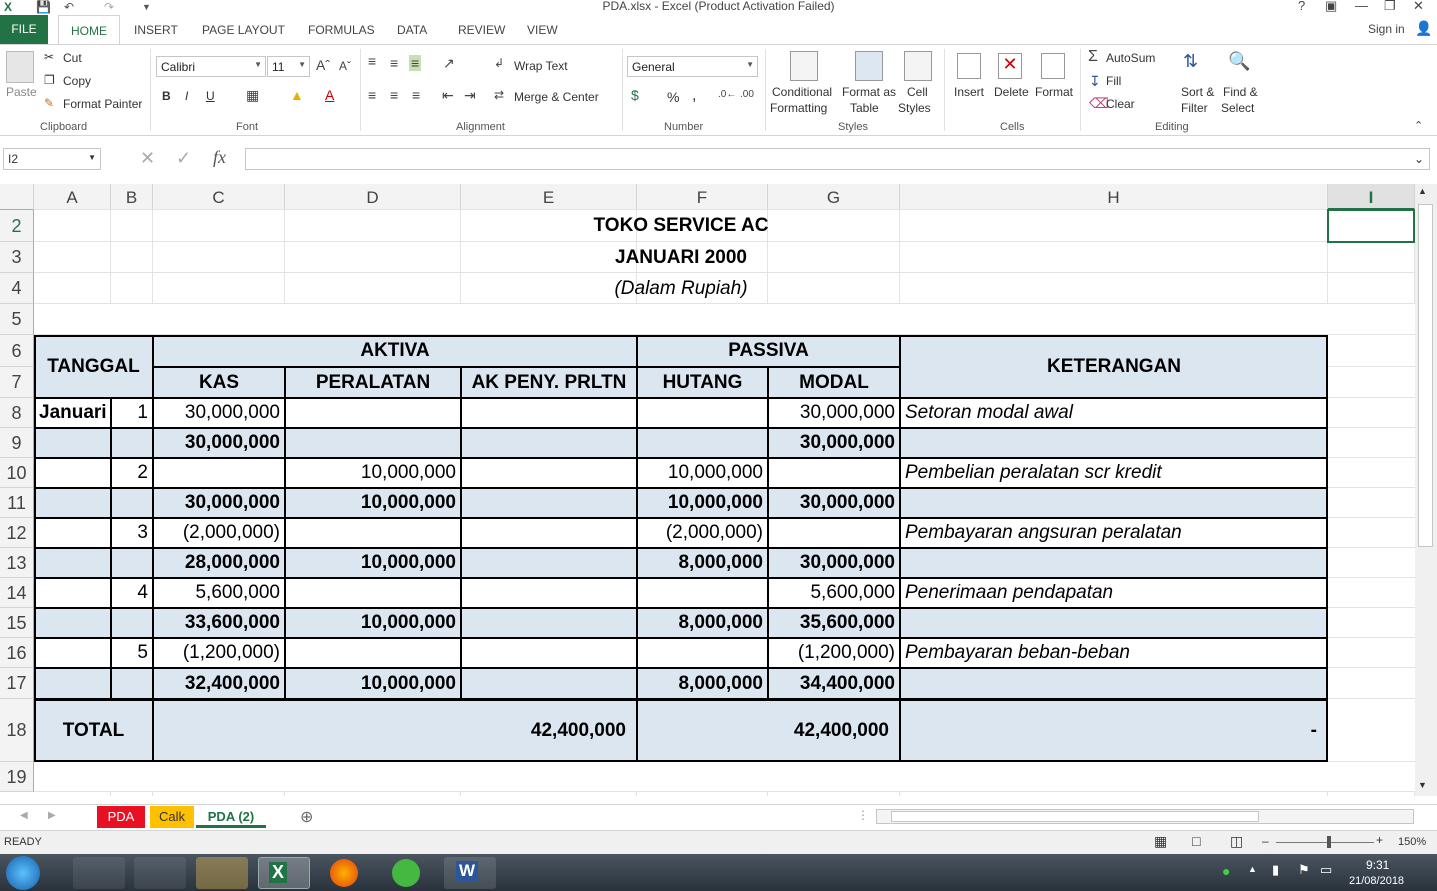 This screenshot has height=891, width=1437. What do you see at coordinates (346, 873) in the screenshot?
I see `firefox-taskbar-icon` at bounding box center [346, 873].